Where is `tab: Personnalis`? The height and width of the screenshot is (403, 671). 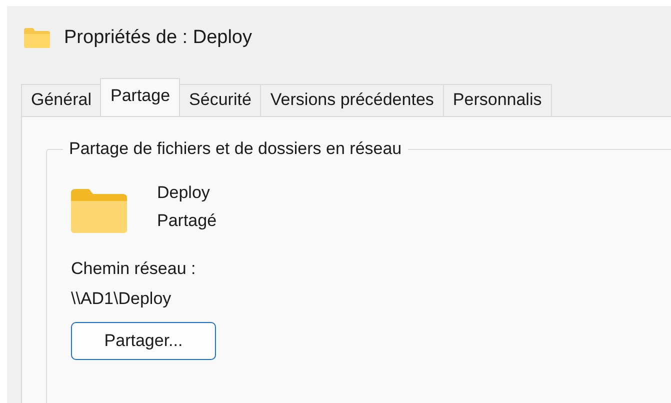
tab: Personnalis is located at coordinates (497, 100).